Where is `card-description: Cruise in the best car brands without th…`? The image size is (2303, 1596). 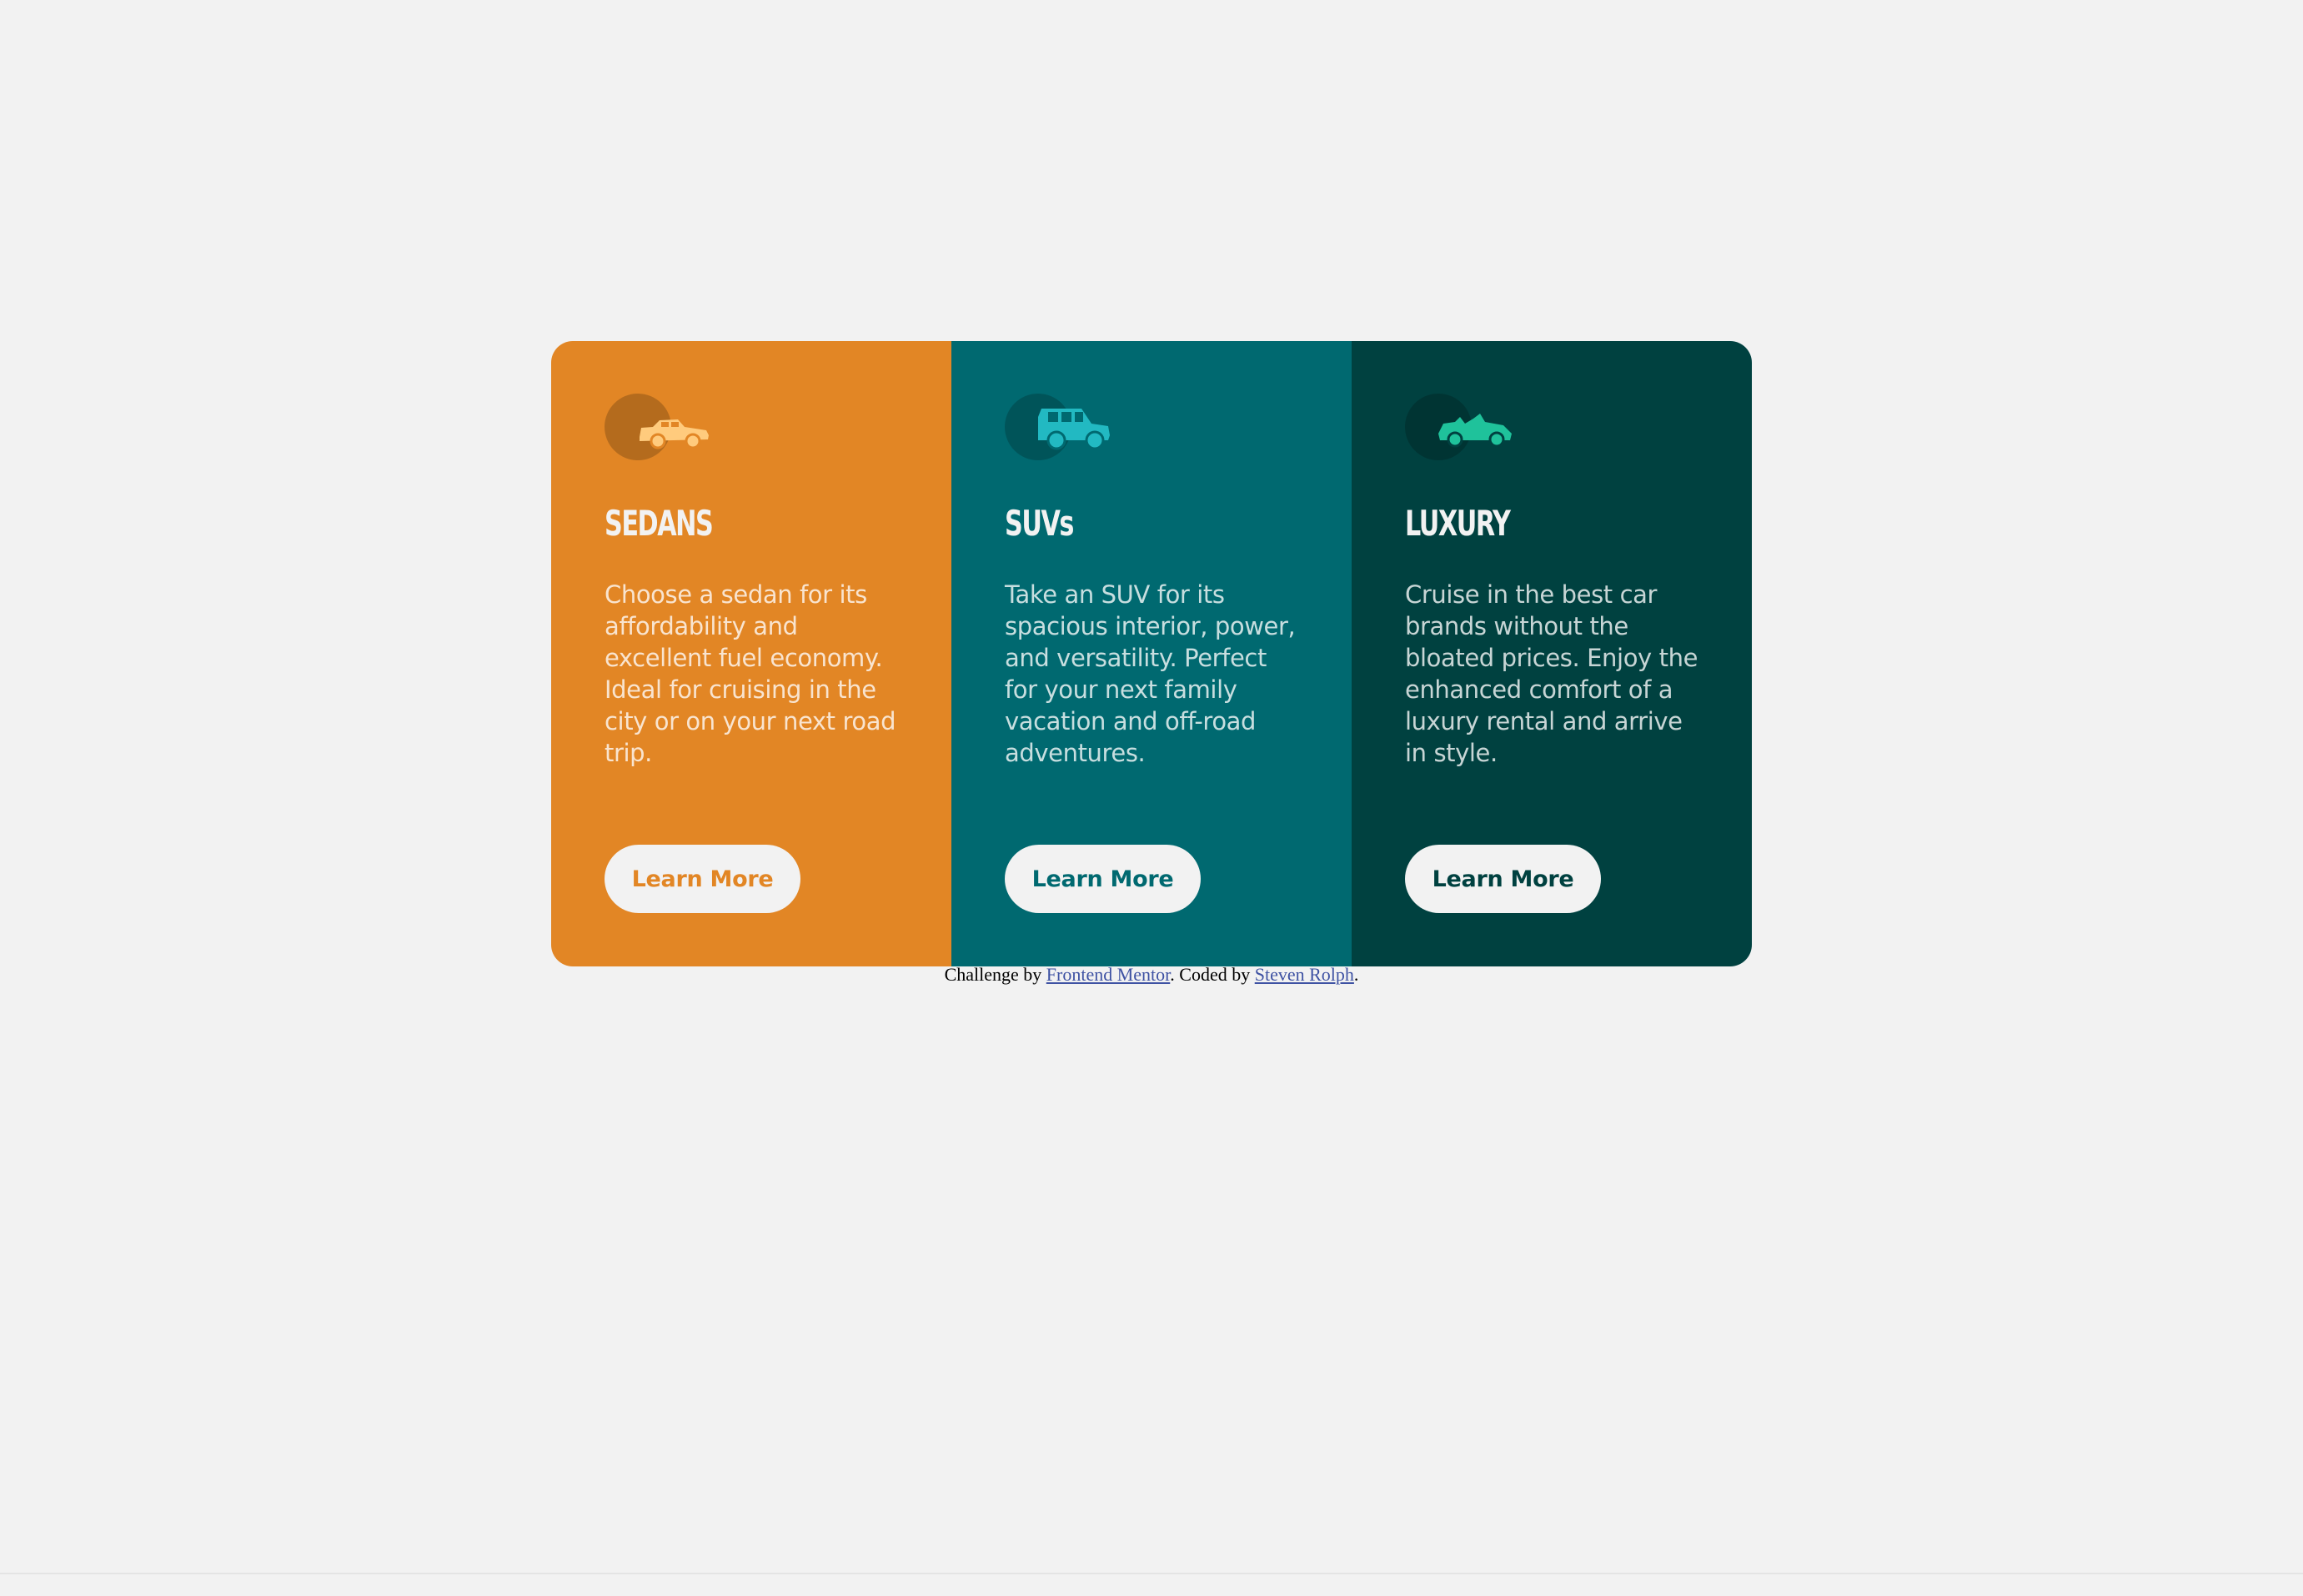
card-description: Cruise in the best car brands without th… is located at coordinates (1551, 673).